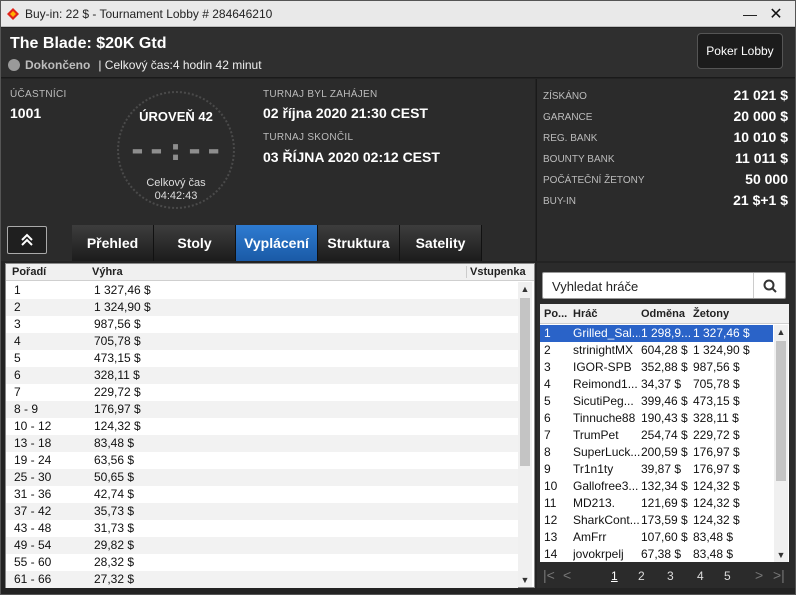 This screenshot has width=796, height=595. Describe the element at coordinates (666, 576) in the screenshot. I see `players-pager: |< < 1 2 3 4 5 > >|` at that location.